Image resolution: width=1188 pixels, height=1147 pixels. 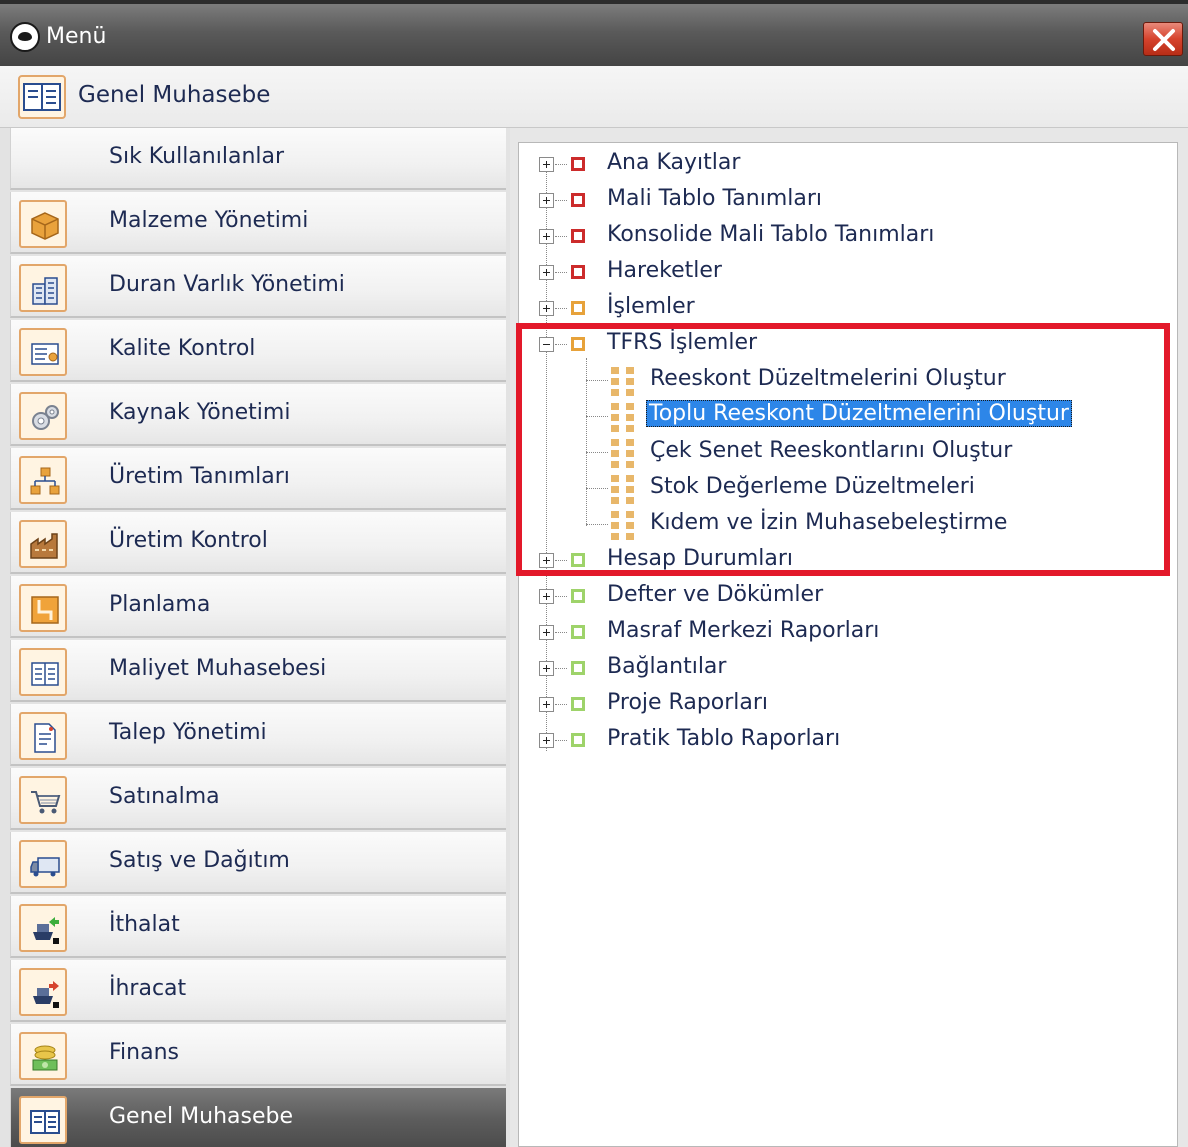 I want to click on tree-node-label: Hesap Durumları, so click(x=700, y=558).